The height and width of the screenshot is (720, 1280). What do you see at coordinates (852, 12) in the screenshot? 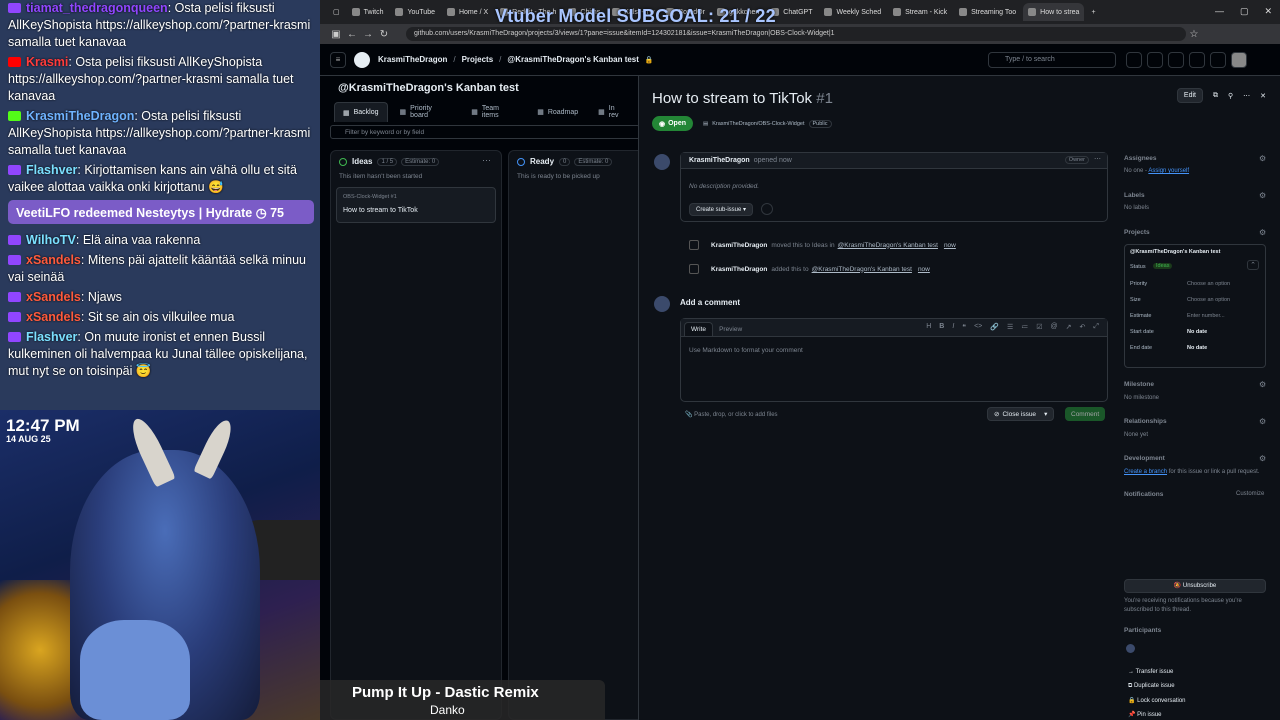
I see `browser-tab: Weekly Sched` at bounding box center [852, 12].